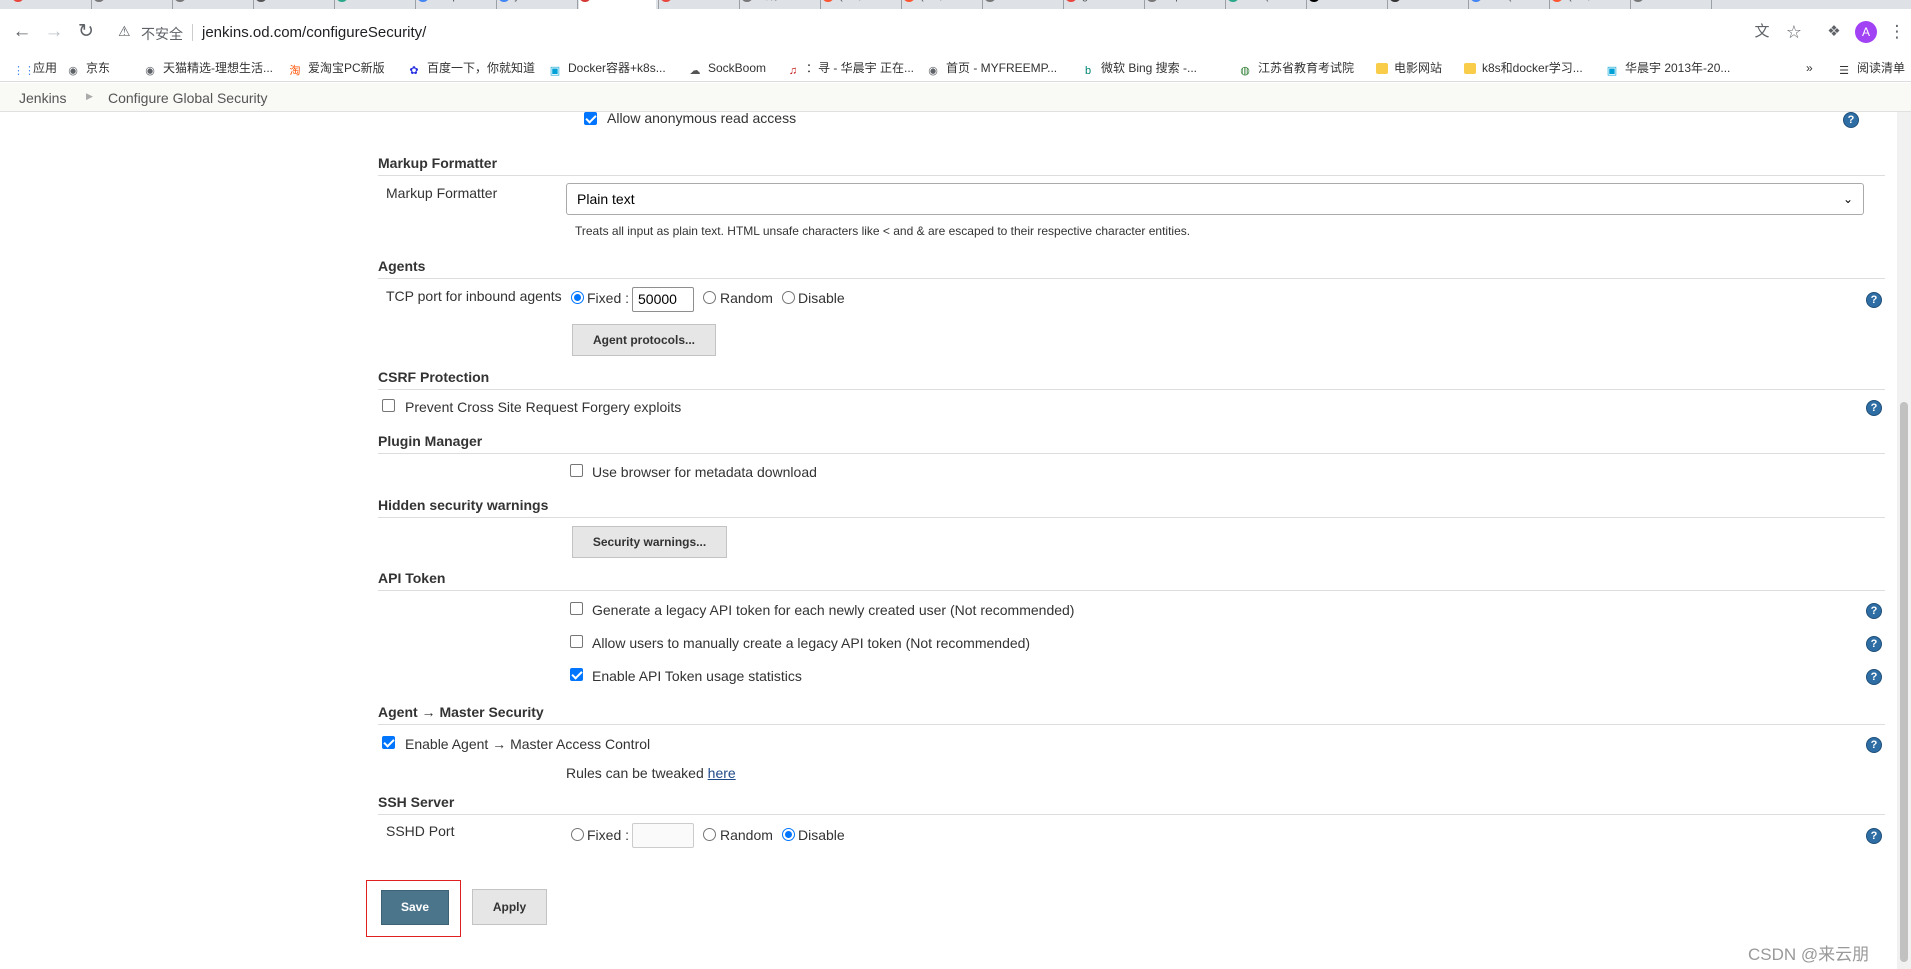 This screenshot has height=969, width=1911. What do you see at coordinates (509, 907) in the screenshot?
I see `apply-button: Apply` at bounding box center [509, 907].